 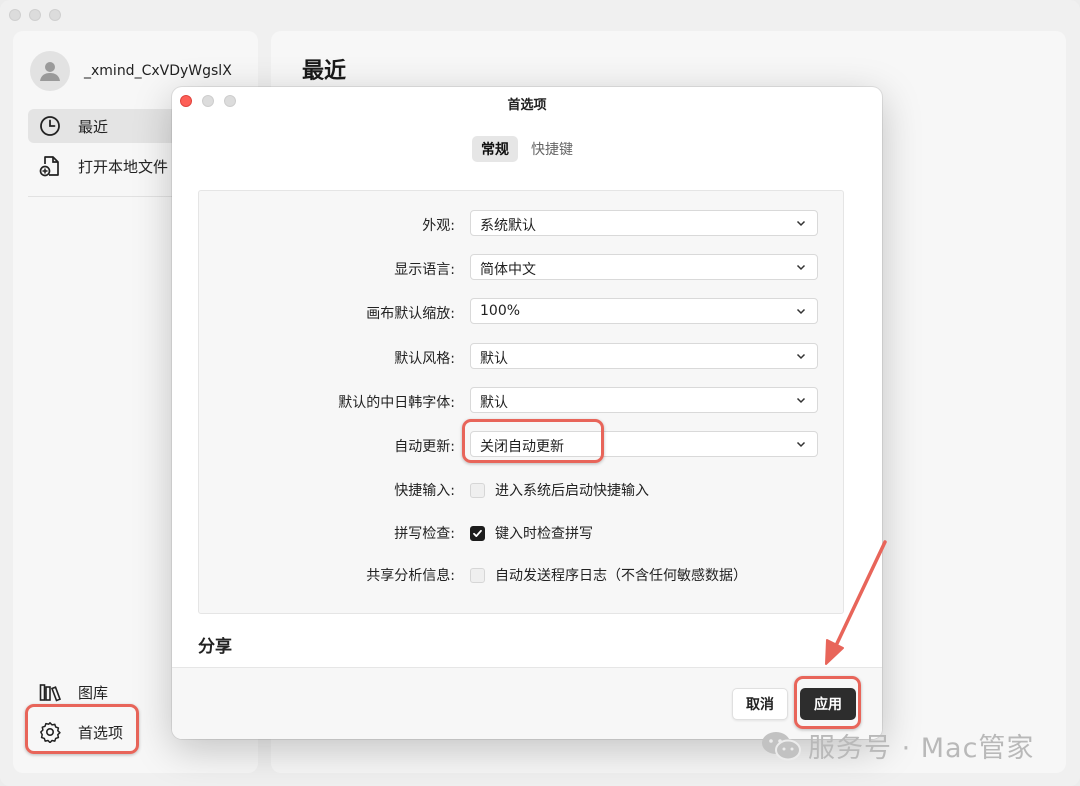 What do you see at coordinates (827, 702) in the screenshot?
I see `highlight-apply` at bounding box center [827, 702].